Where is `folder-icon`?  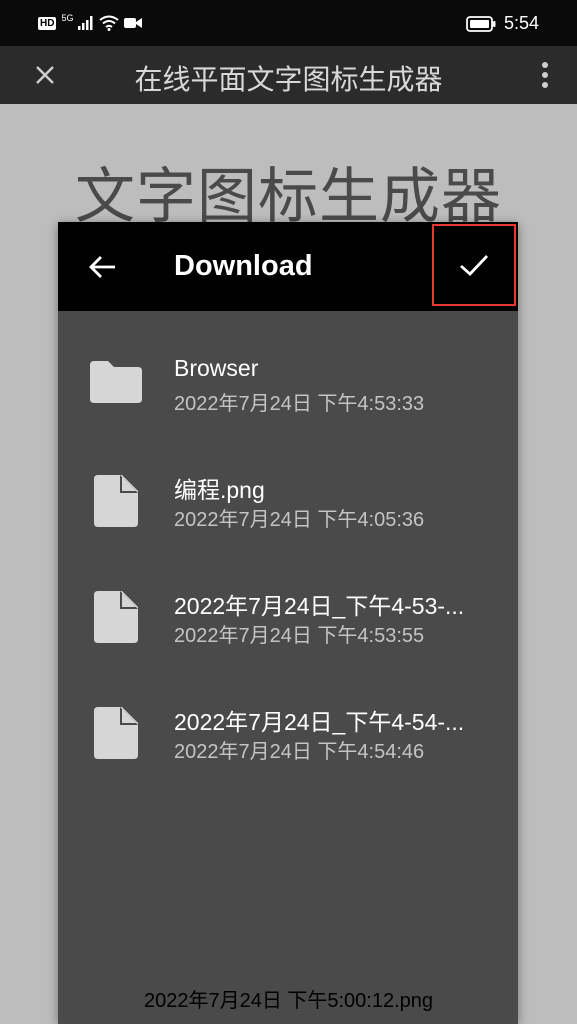
folder-icon is located at coordinates (116, 382).